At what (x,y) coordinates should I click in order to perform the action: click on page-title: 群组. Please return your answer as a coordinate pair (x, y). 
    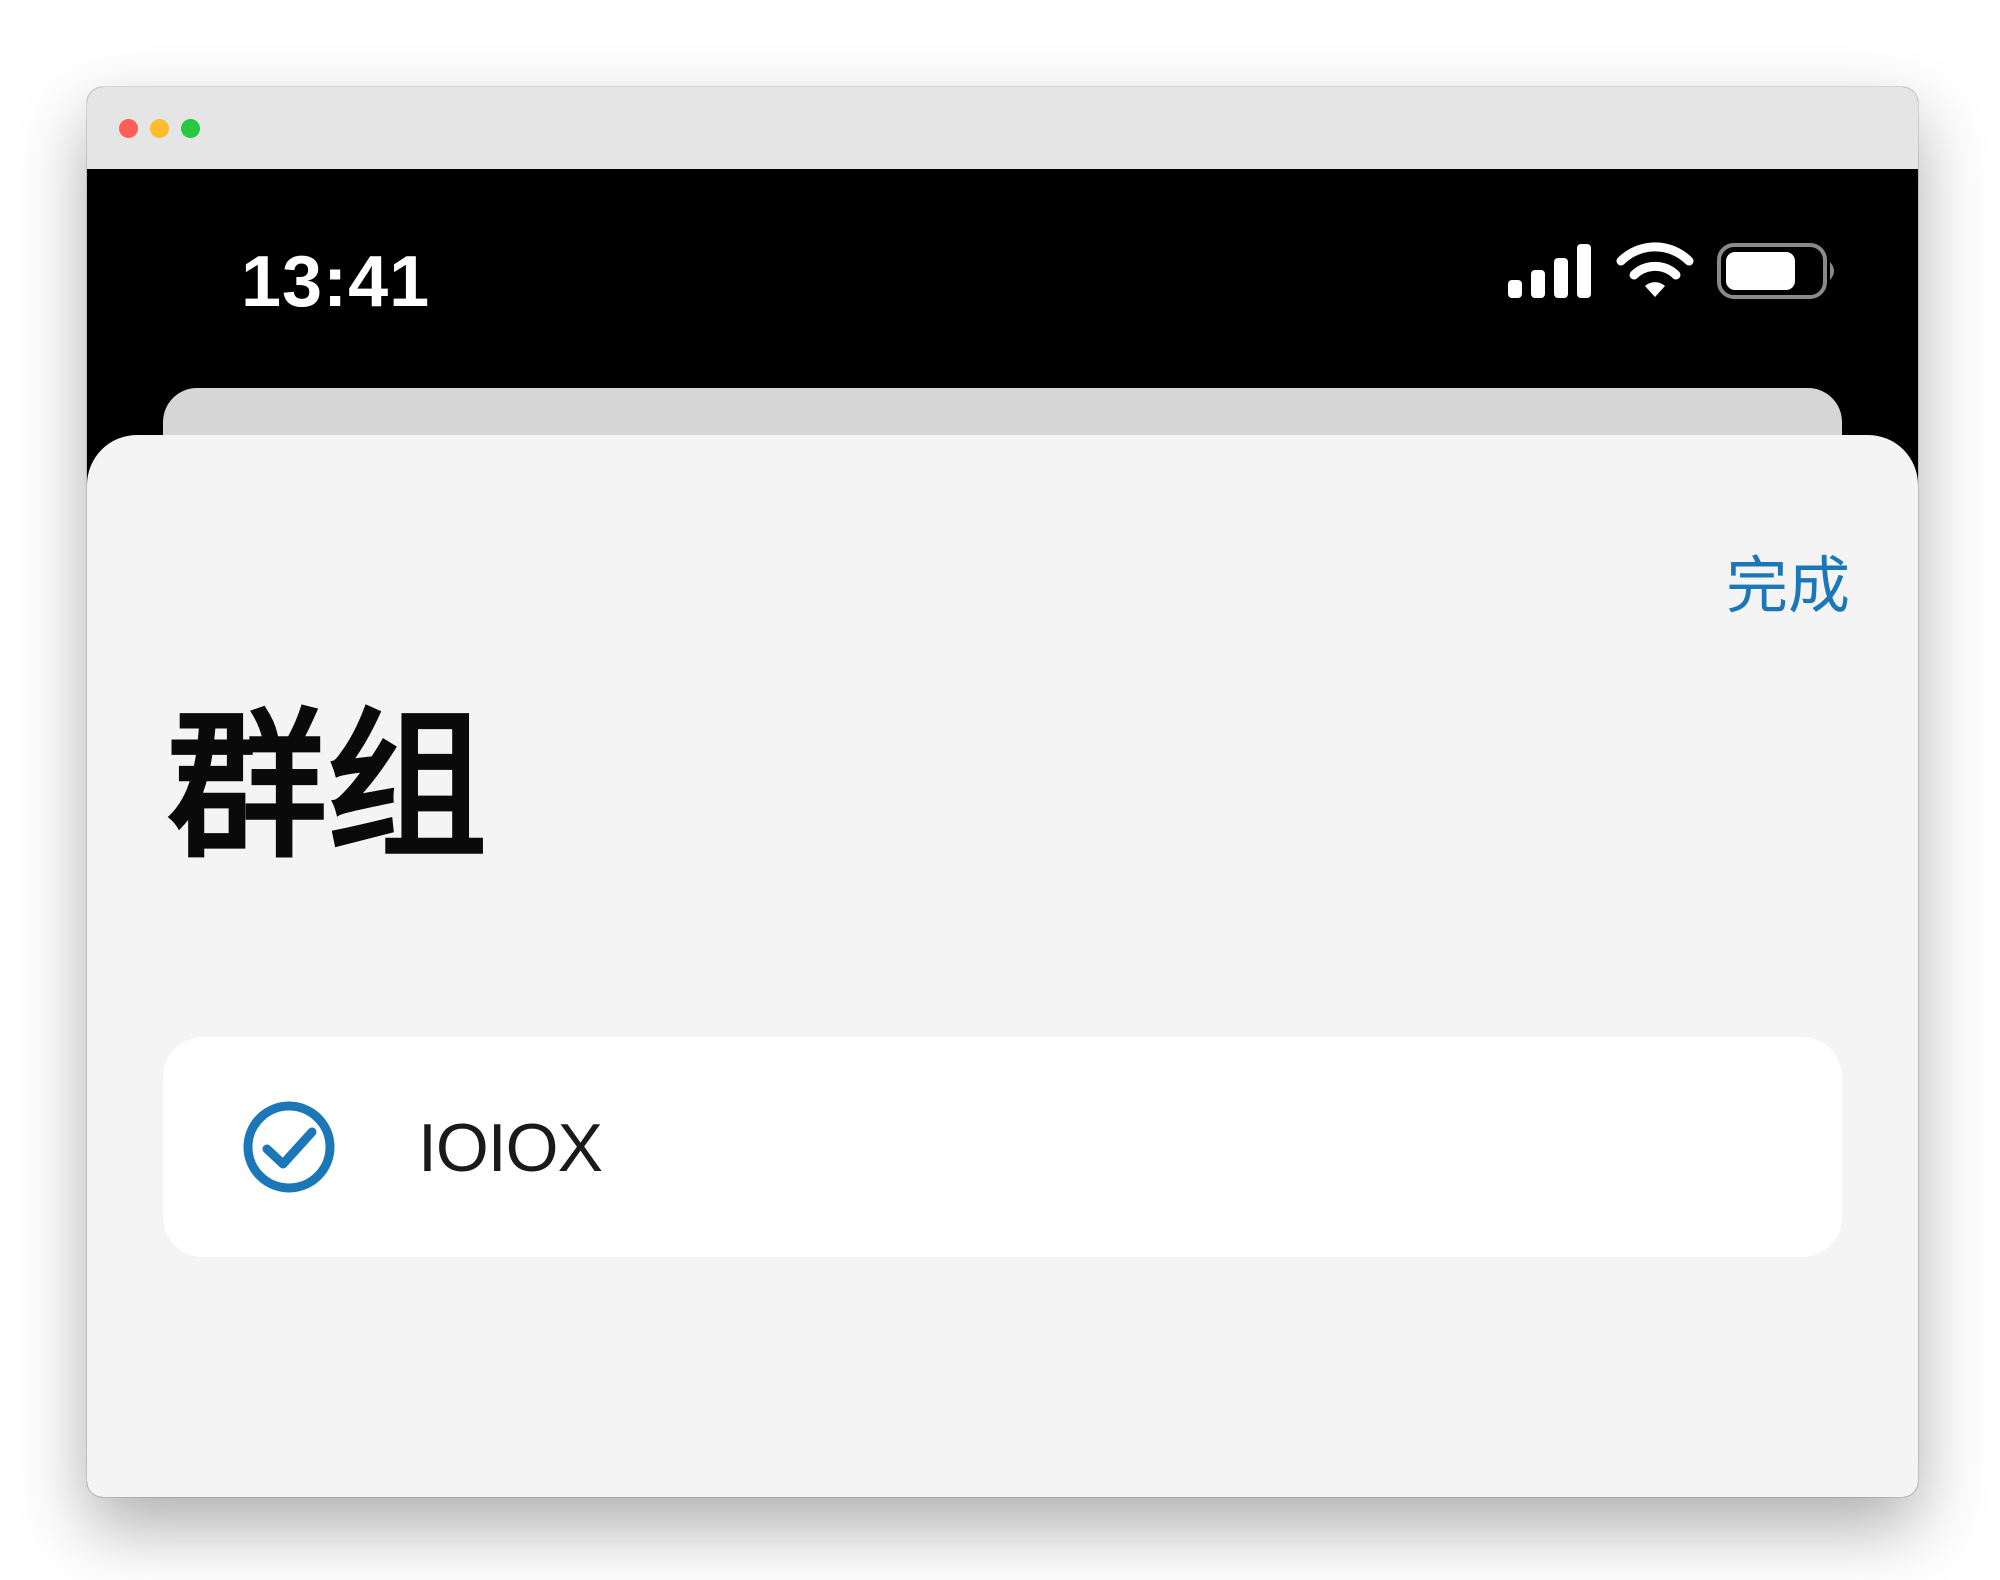
    Looking at the image, I should click on (327, 786).